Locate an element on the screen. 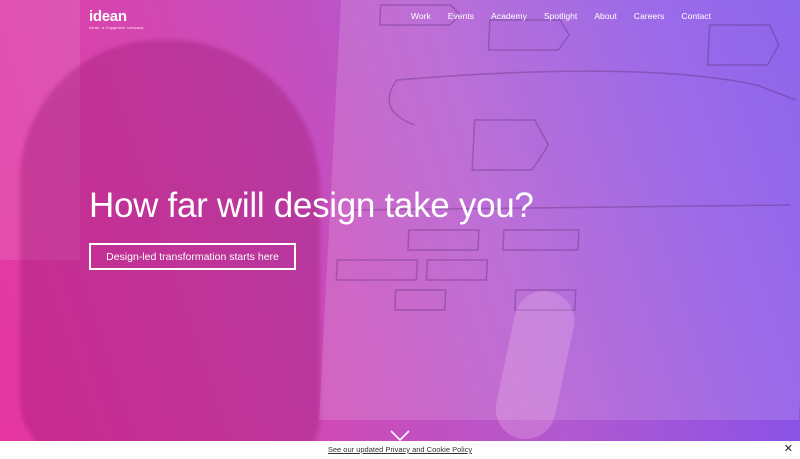  nav-item-academy: Academy is located at coordinates (509, 16).